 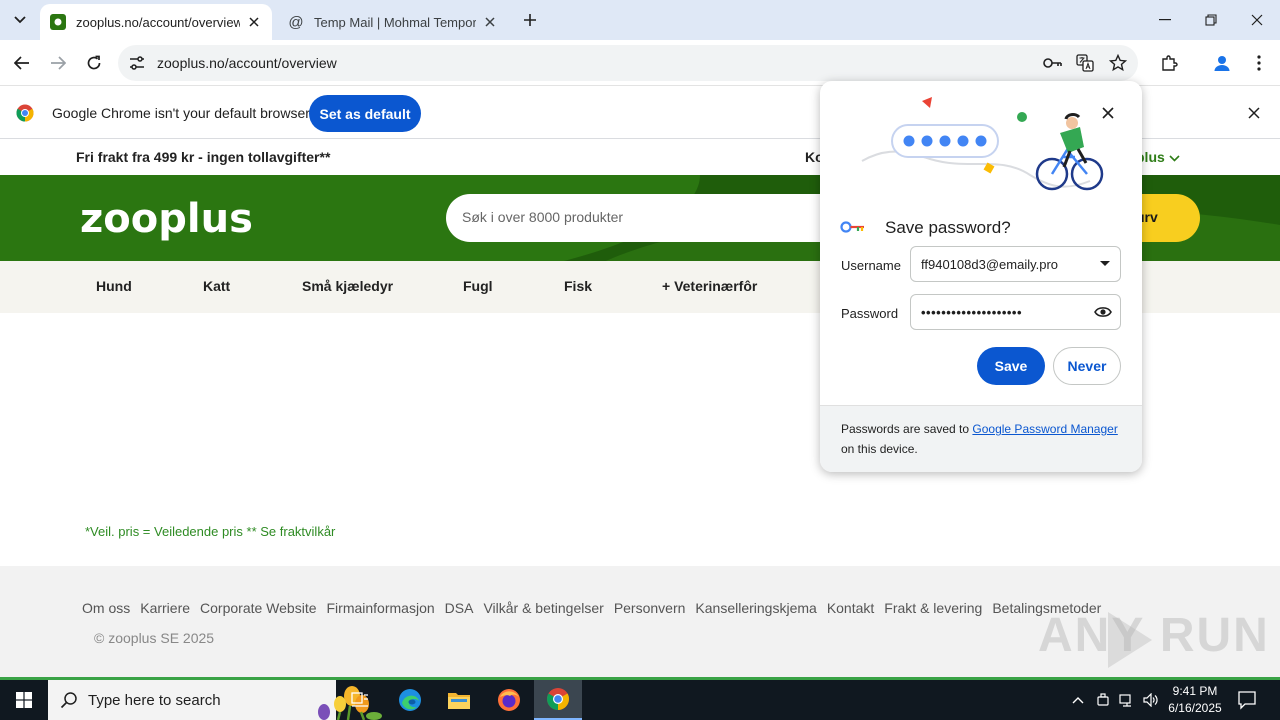 I want to click on search-placeholder: Søk i over 8000 produkter, so click(x=543, y=217).